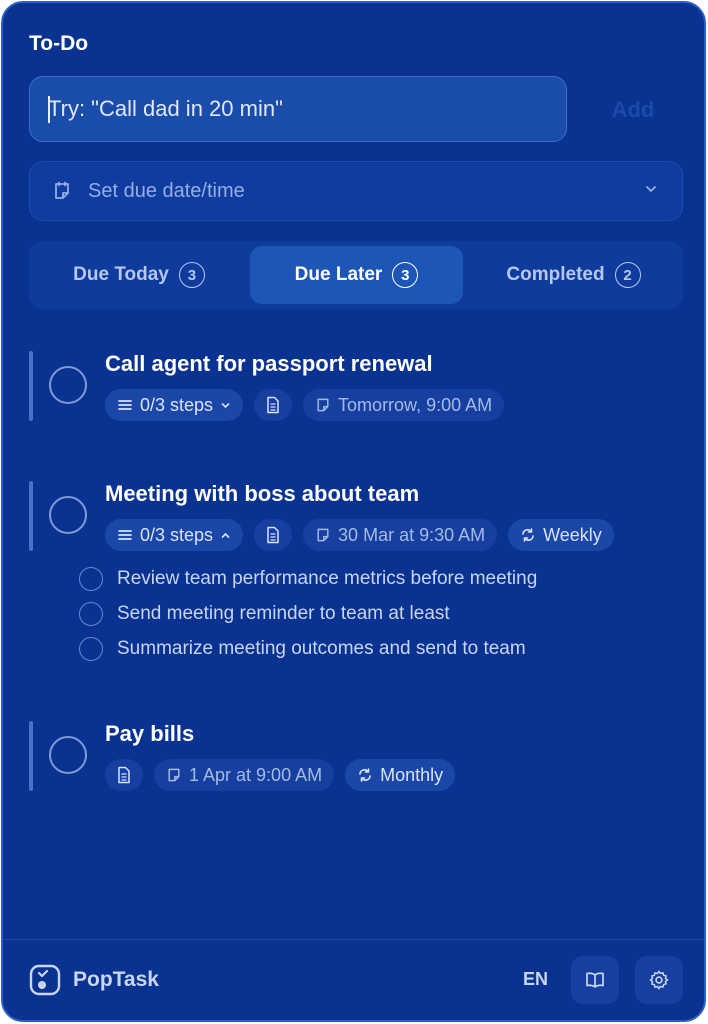 The image size is (708, 1024). I want to click on brand: PopTask, so click(94, 980).